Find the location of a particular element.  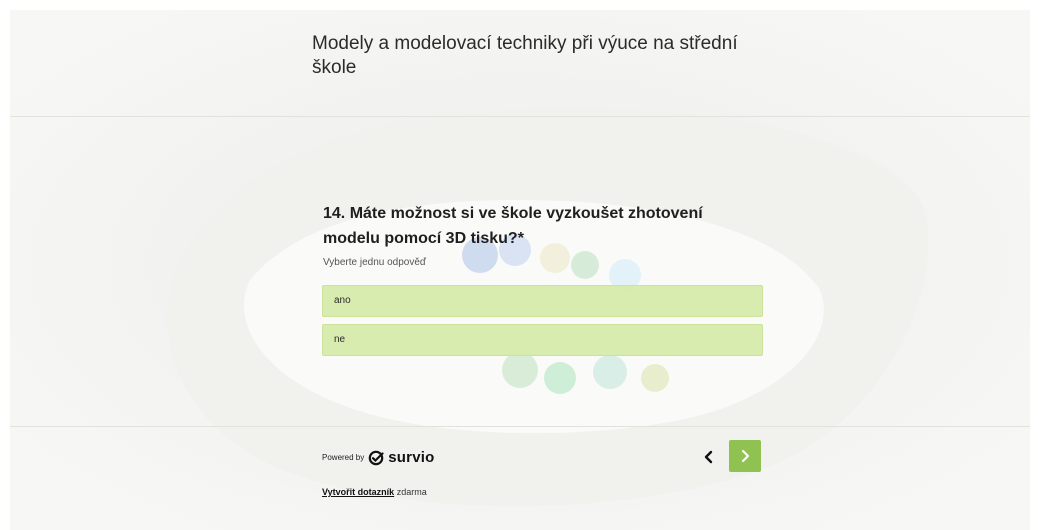

previous-button is located at coordinates (709, 457).